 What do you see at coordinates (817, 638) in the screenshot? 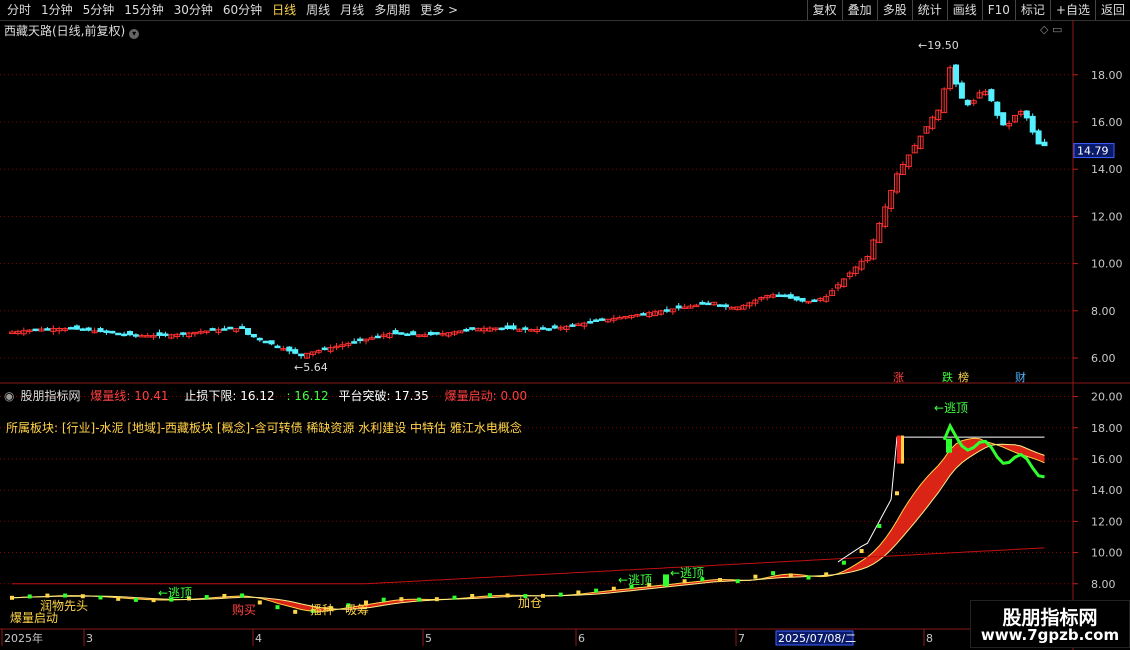
I see `time-cursor-label: 2025/07/08/二` at bounding box center [817, 638].